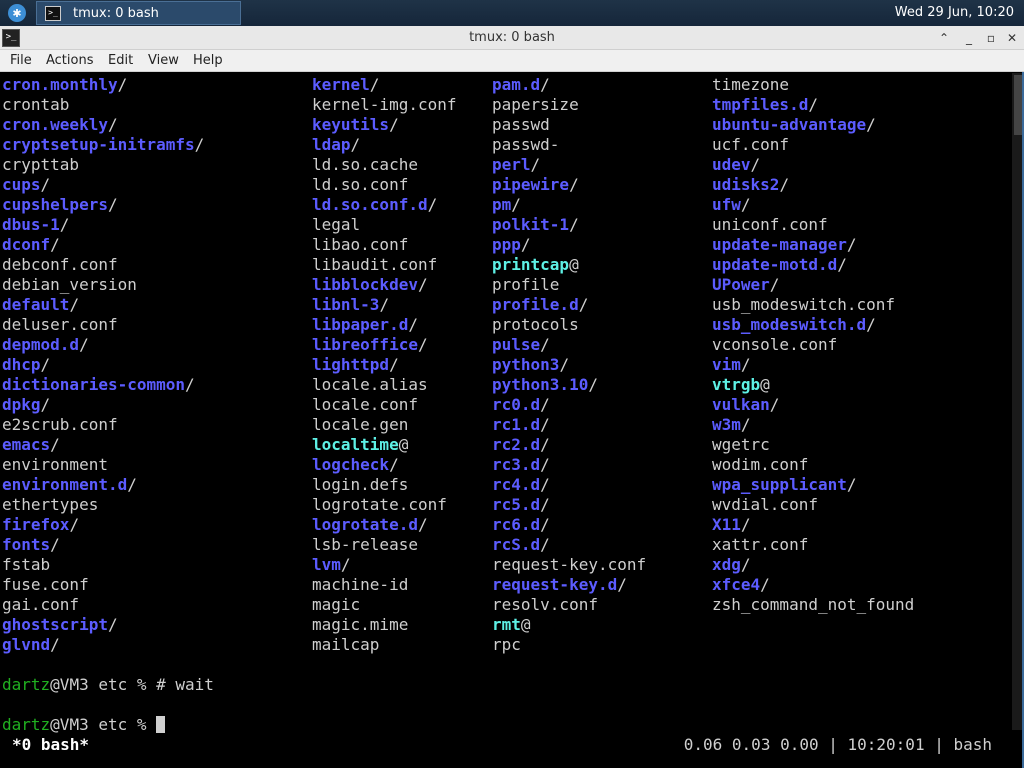 This screenshot has height=768, width=1024. Describe the element at coordinates (161, 724) in the screenshot. I see `text-cursor` at that location.